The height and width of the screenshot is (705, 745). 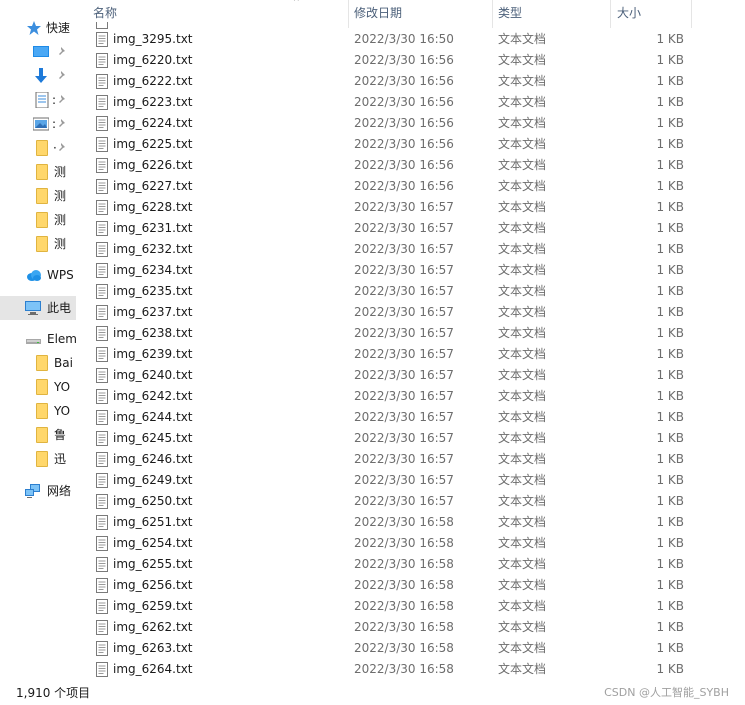 What do you see at coordinates (38, 172) in the screenshot?
I see `sidebar-item-folder-2: 测` at bounding box center [38, 172].